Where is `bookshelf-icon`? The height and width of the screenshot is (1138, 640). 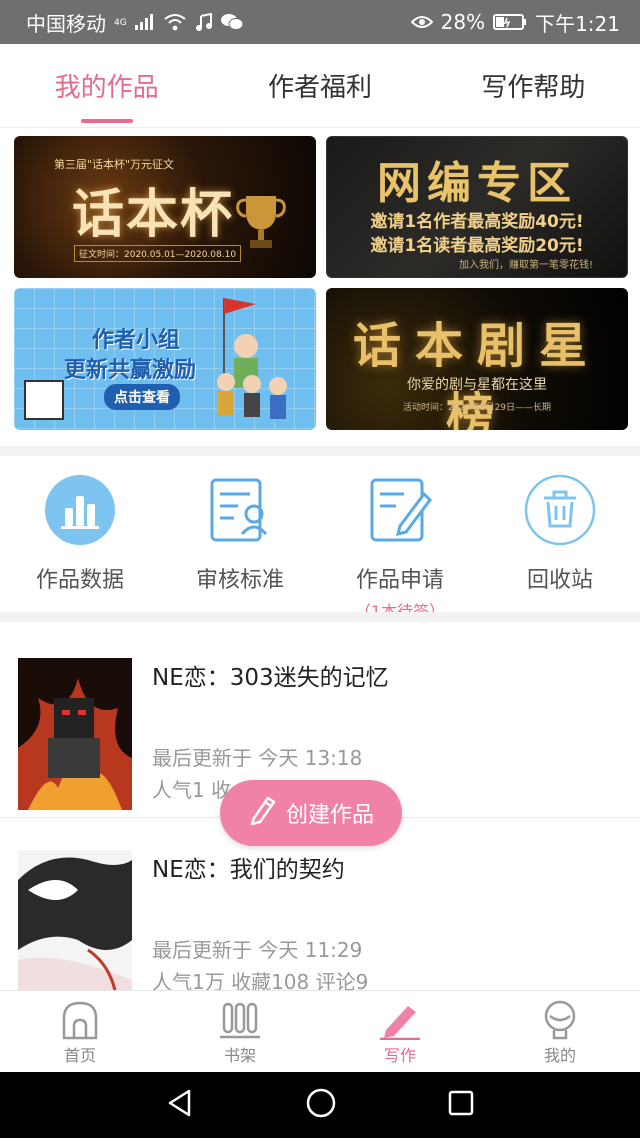
bookshelf-icon is located at coordinates (240, 1020).